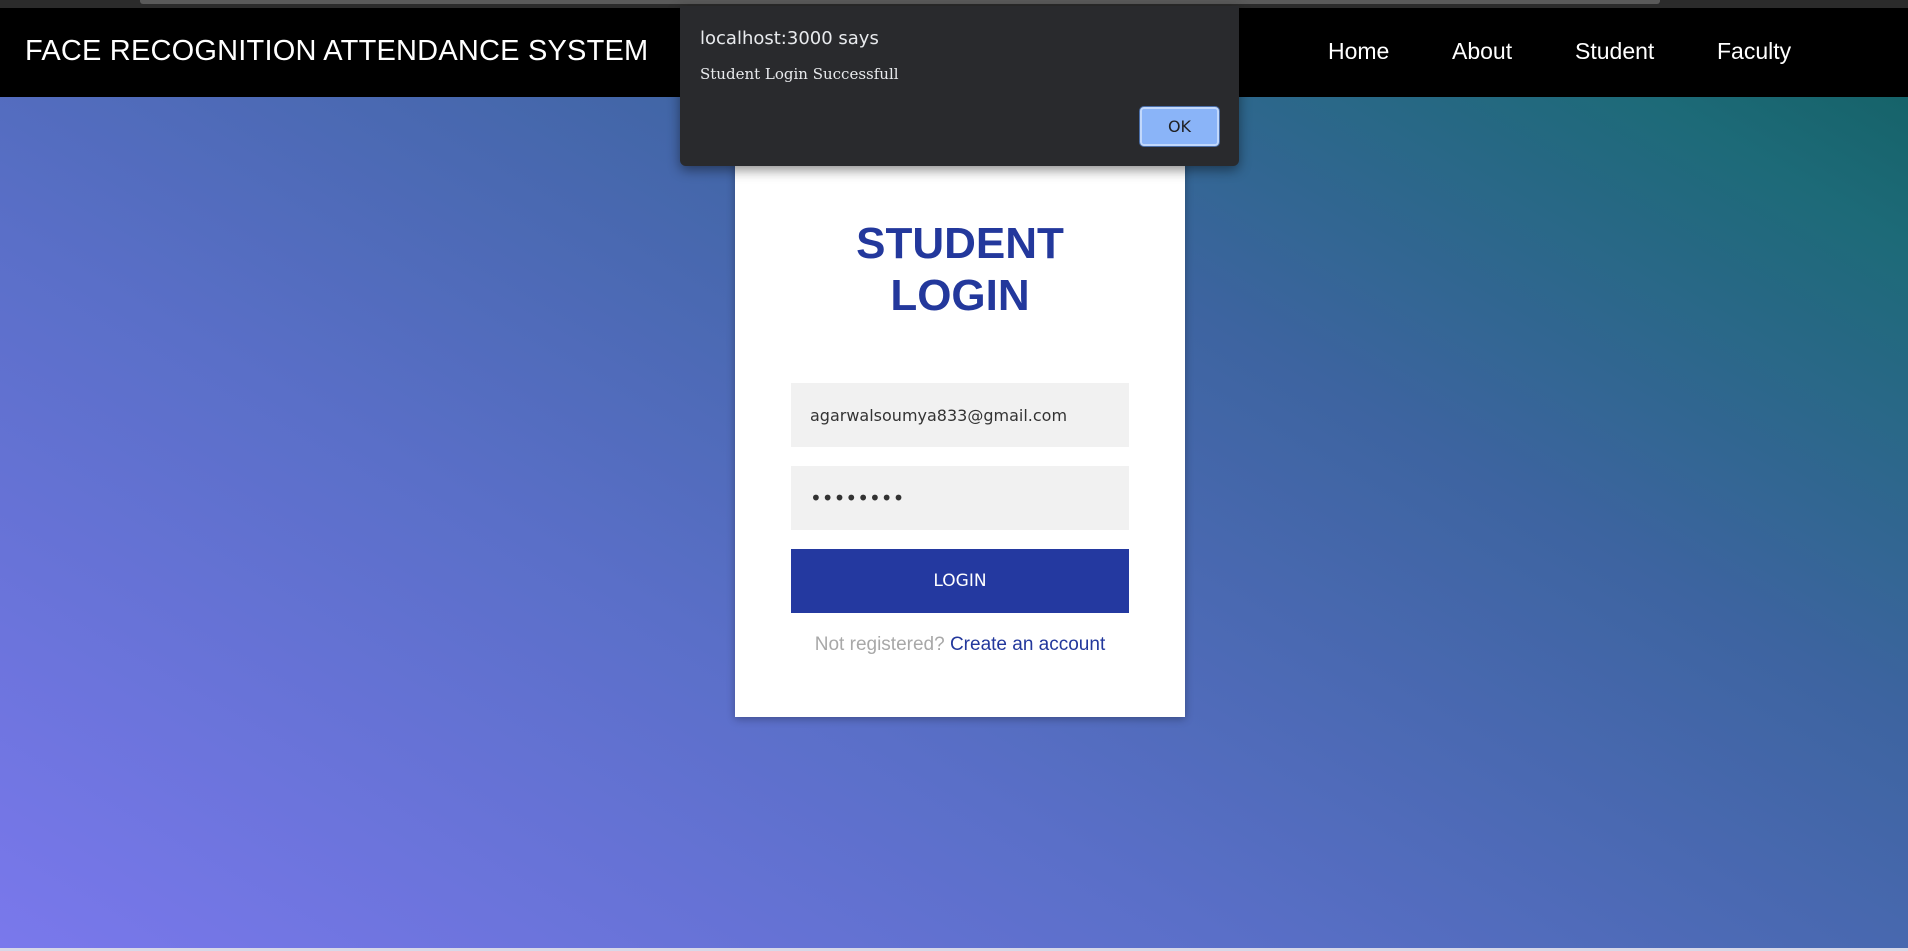  I want to click on alert-dialog-title: localhost:3000 says, so click(789, 38).